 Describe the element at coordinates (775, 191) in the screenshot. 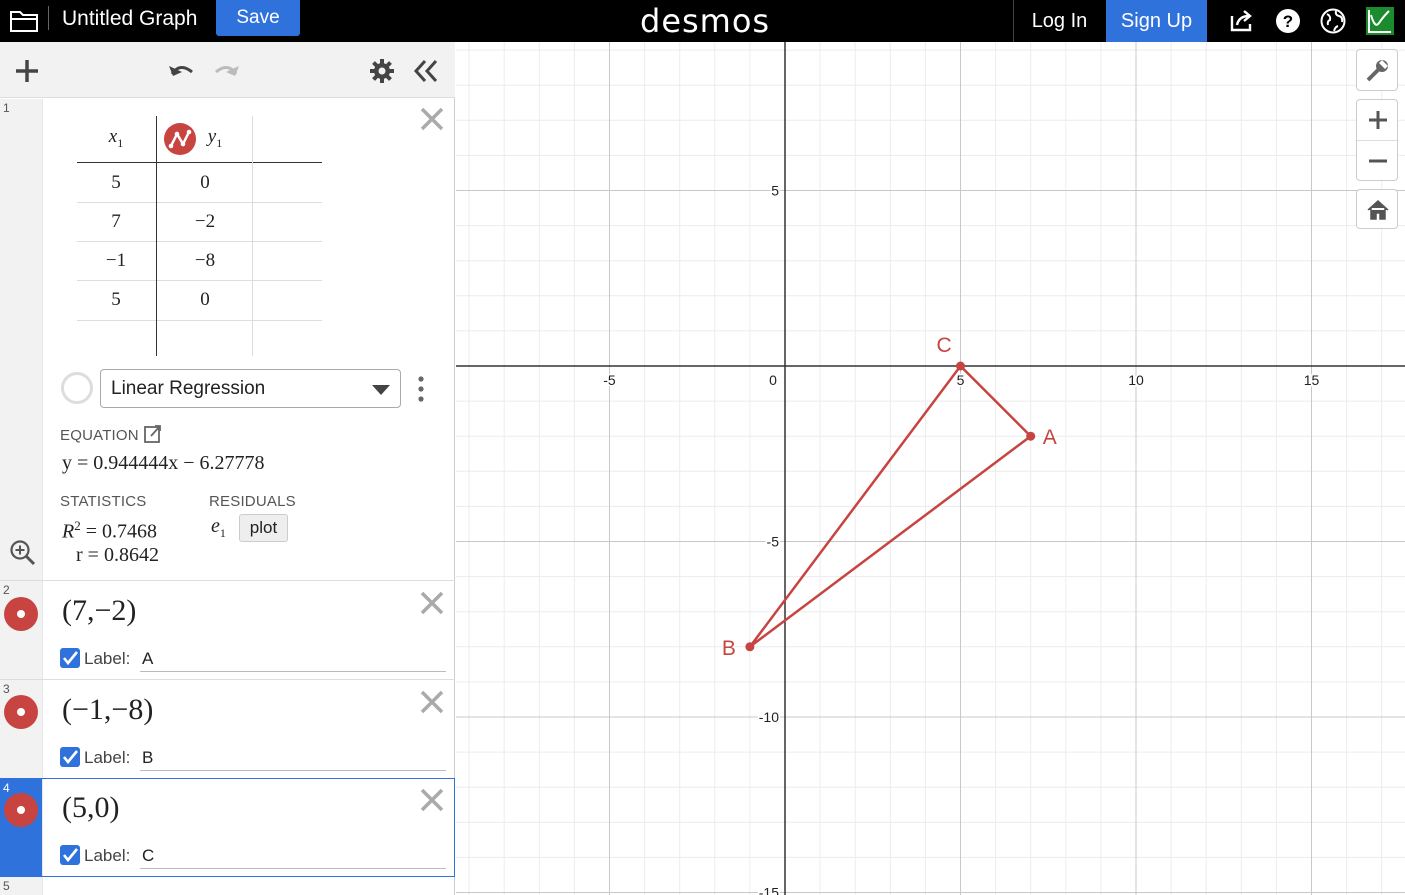

I see `y-tick-label: 5` at that location.